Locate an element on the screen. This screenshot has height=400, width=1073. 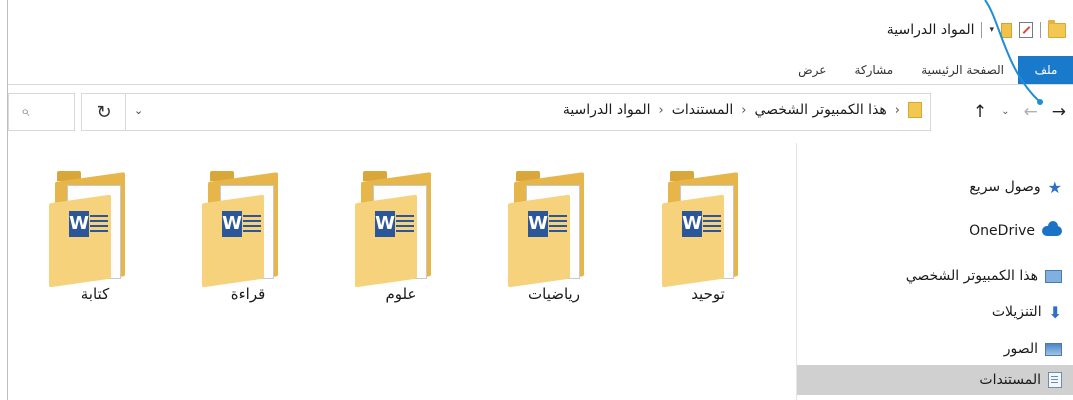
ribbon-tabs: ملف الصفحة الرئيسية مشاركة عرض is located at coordinates (928, 70).